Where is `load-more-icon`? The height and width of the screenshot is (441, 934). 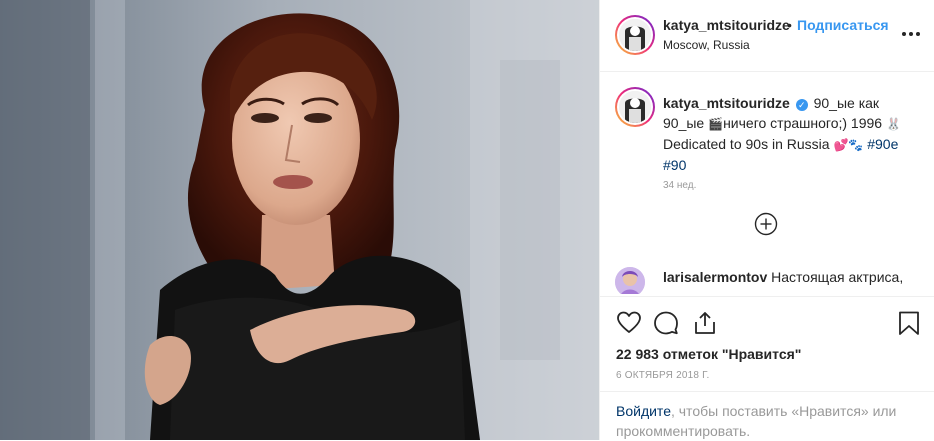 load-more-icon is located at coordinates (766, 224).